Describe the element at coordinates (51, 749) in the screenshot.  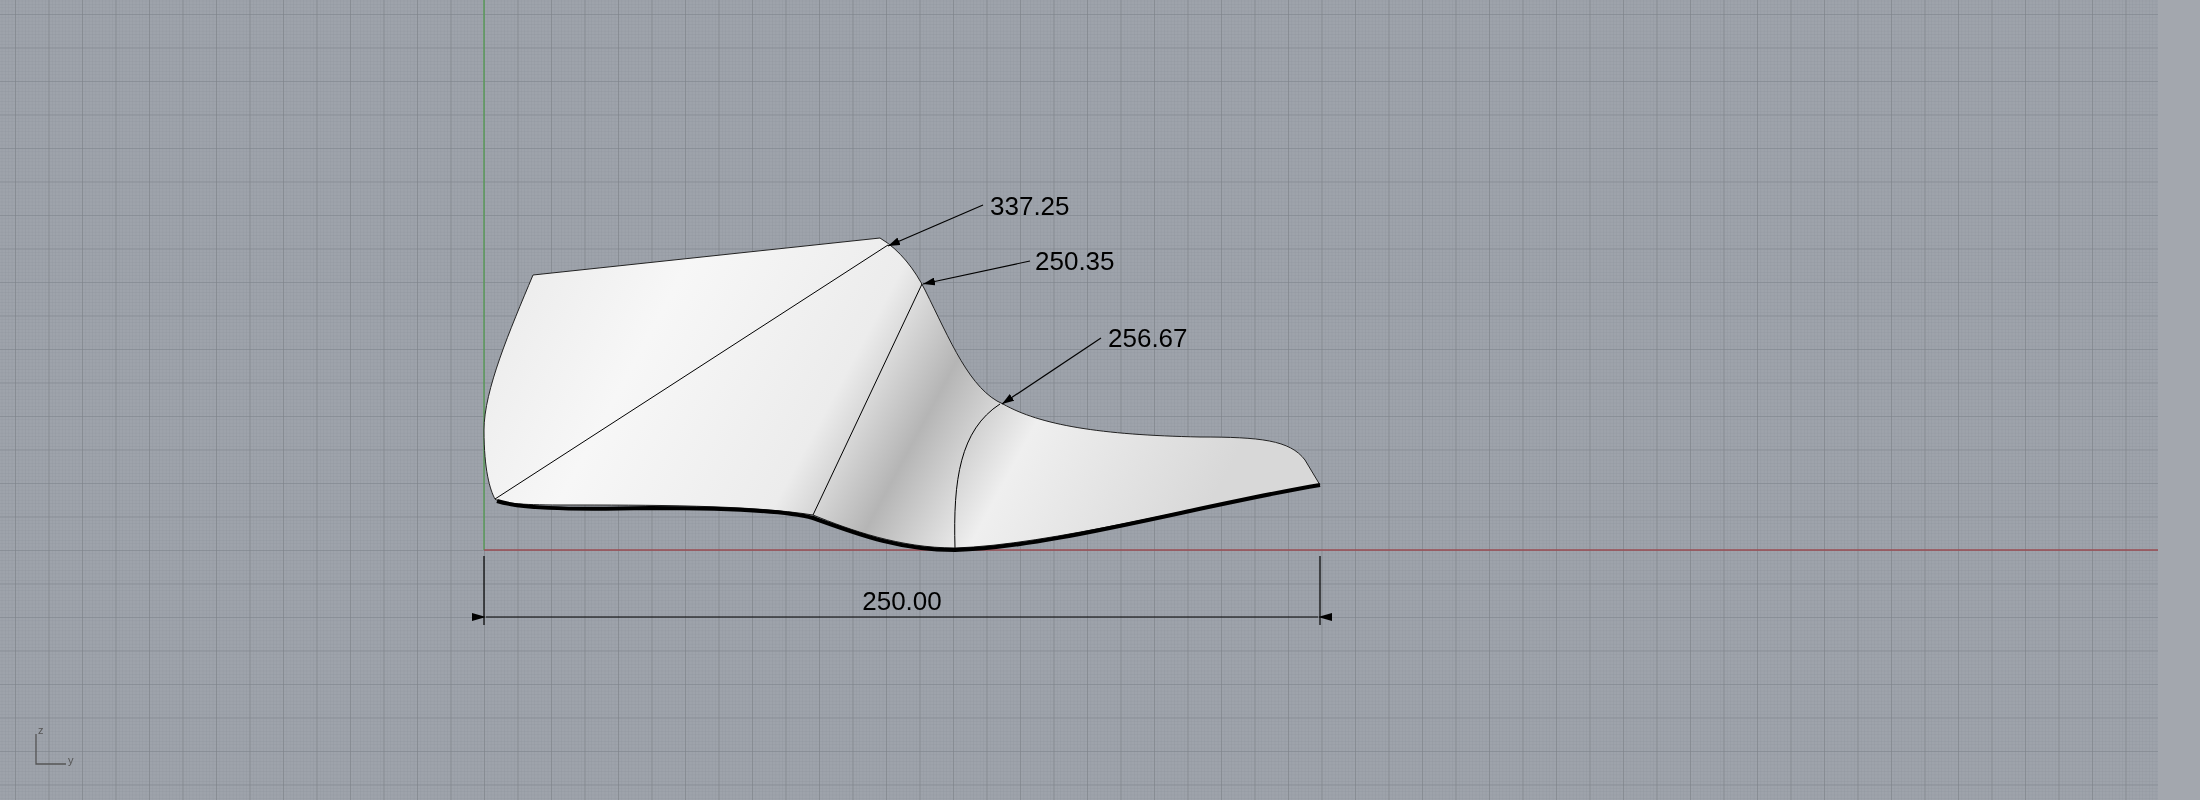
I see `axis-icon` at that location.